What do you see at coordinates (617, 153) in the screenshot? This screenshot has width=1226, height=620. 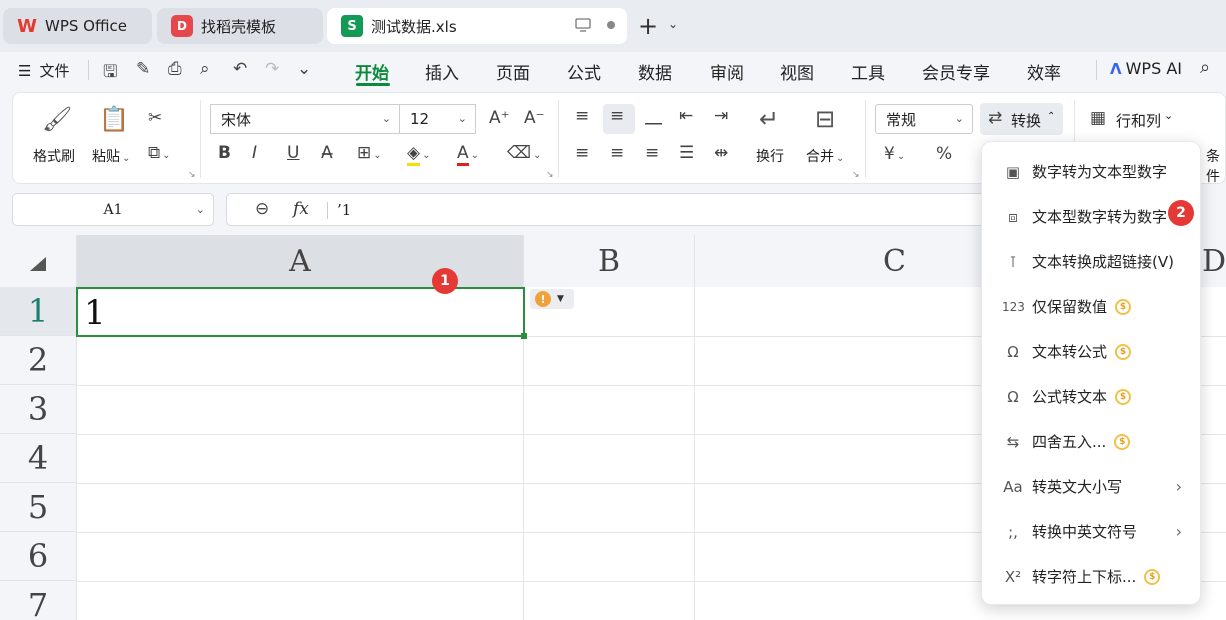 I see `align-center-icon: ≡` at bounding box center [617, 153].